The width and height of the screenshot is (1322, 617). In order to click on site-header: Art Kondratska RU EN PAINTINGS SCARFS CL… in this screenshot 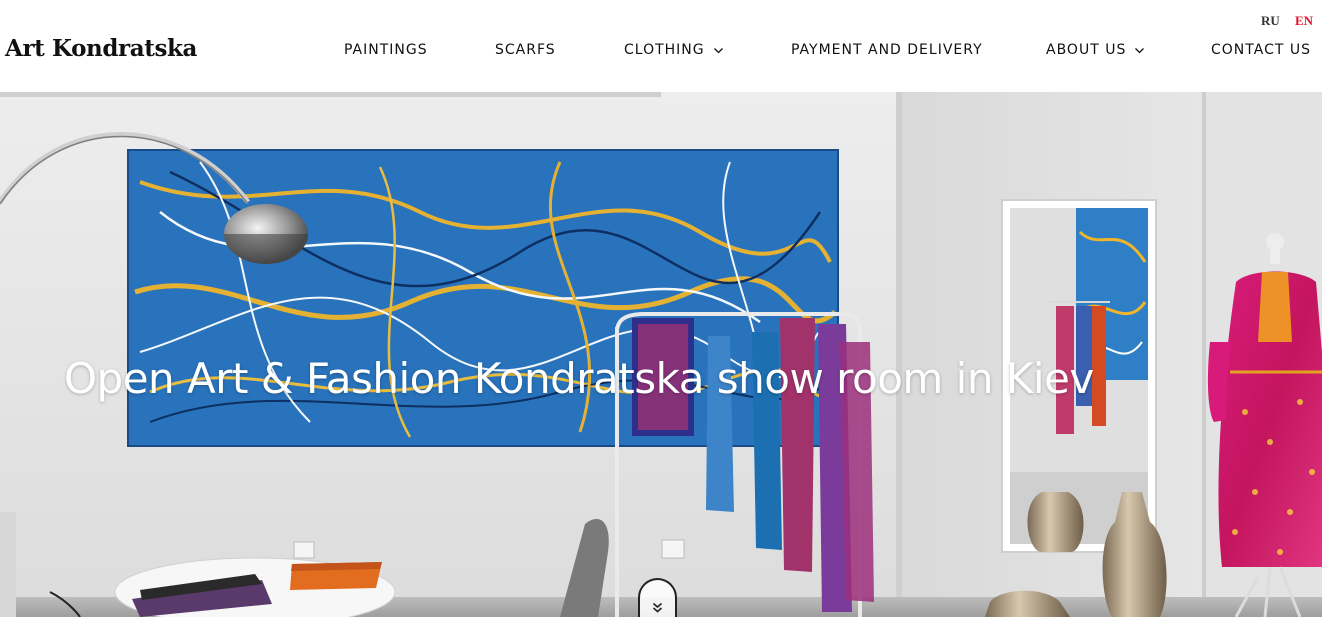, I will do `click(661, 46)`.